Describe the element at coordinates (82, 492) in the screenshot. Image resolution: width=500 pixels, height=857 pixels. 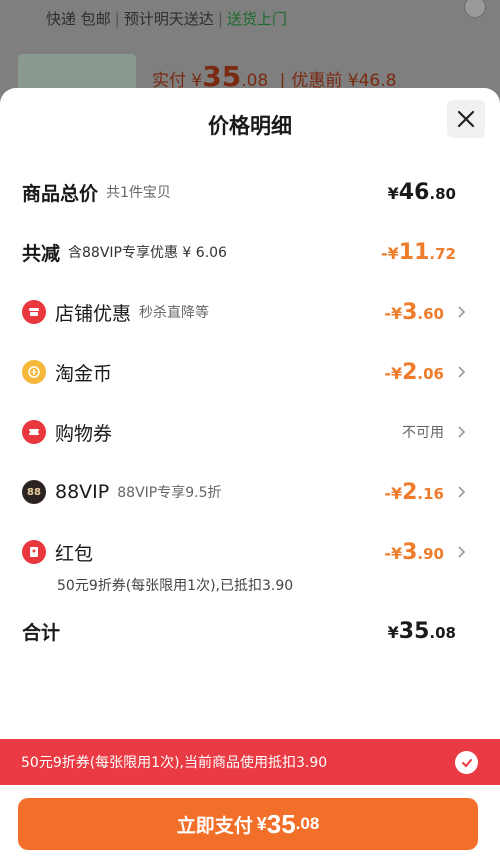
I see `vip-label: 88VIP` at that location.